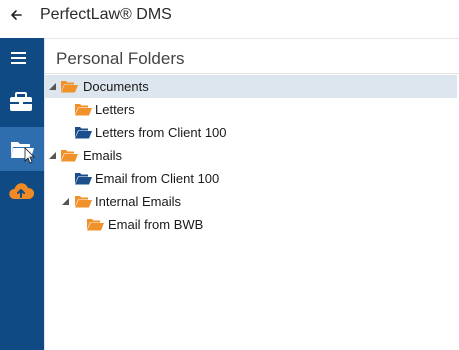 This screenshot has width=459, height=350. I want to click on briefcase-icon, so click(21, 101).